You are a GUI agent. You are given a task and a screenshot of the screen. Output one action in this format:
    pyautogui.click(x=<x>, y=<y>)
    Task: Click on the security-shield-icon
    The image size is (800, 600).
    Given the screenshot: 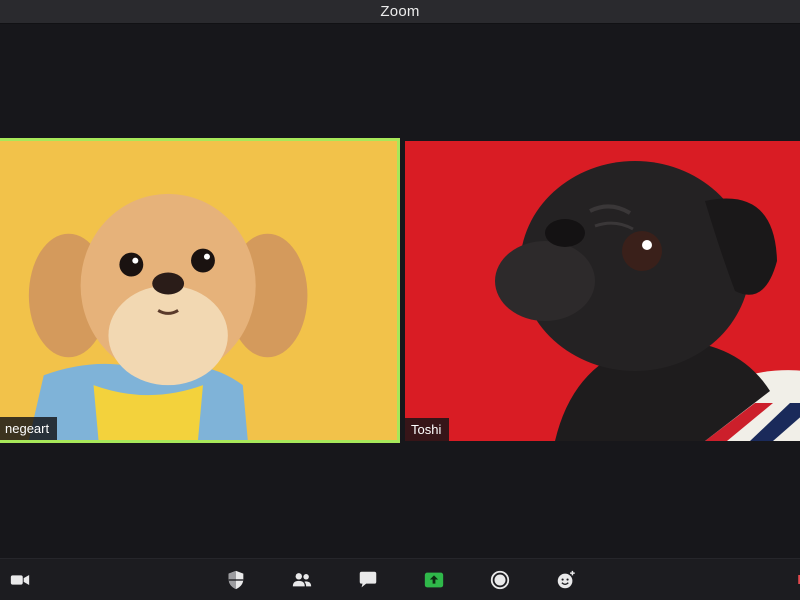 What is the action you would take?
    pyautogui.click(x=236, y=580)
    